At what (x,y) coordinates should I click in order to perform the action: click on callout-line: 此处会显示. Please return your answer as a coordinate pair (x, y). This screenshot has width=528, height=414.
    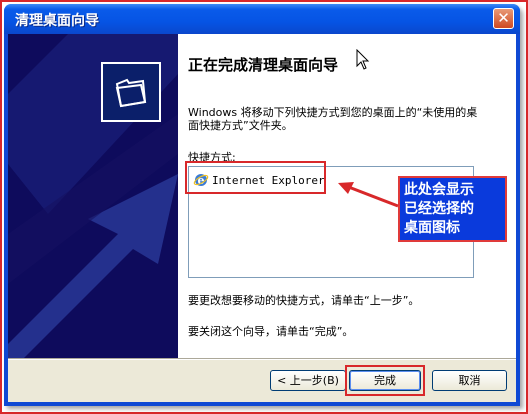
    Looking at the image, I should click on (439, 190).